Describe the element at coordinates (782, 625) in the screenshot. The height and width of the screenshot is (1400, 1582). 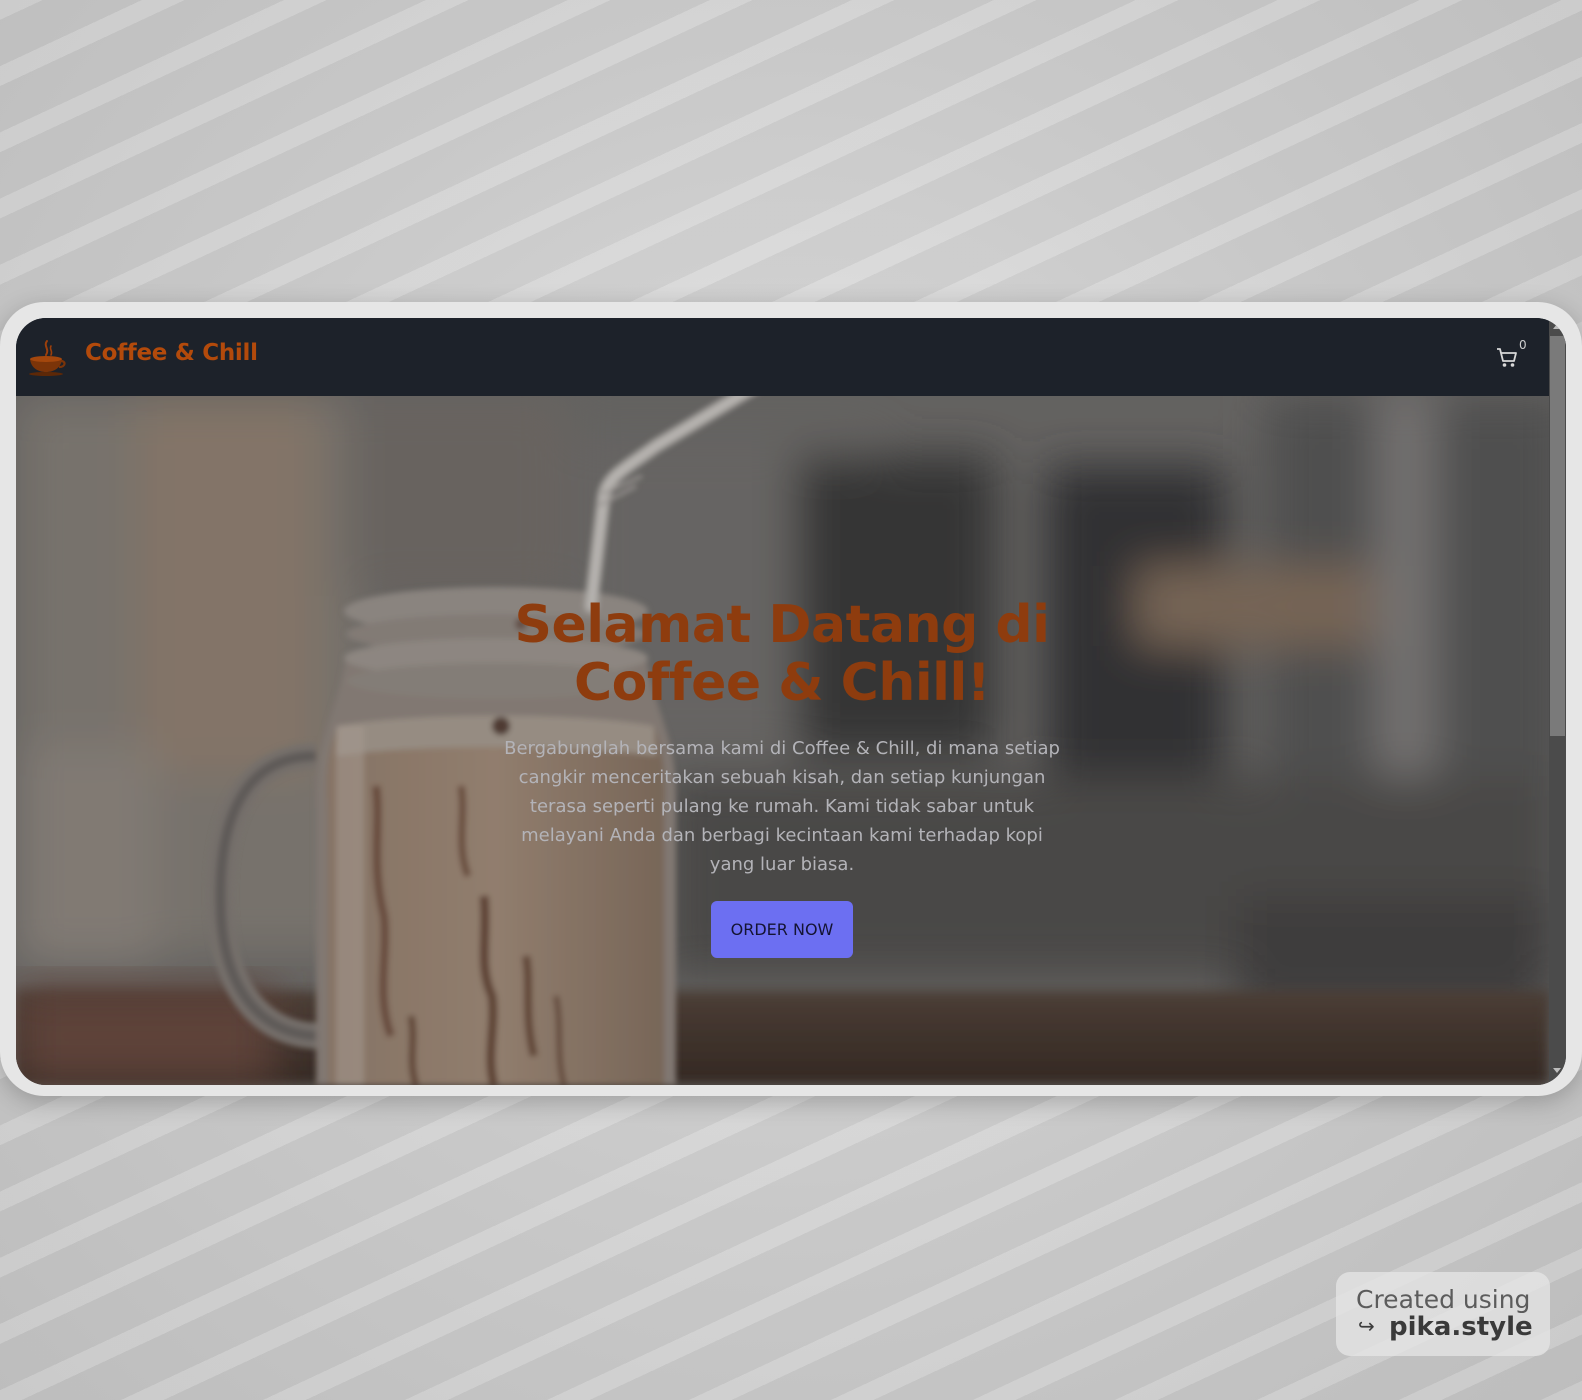
I see `hero-title-line1: Selamat Datang di` at that location.